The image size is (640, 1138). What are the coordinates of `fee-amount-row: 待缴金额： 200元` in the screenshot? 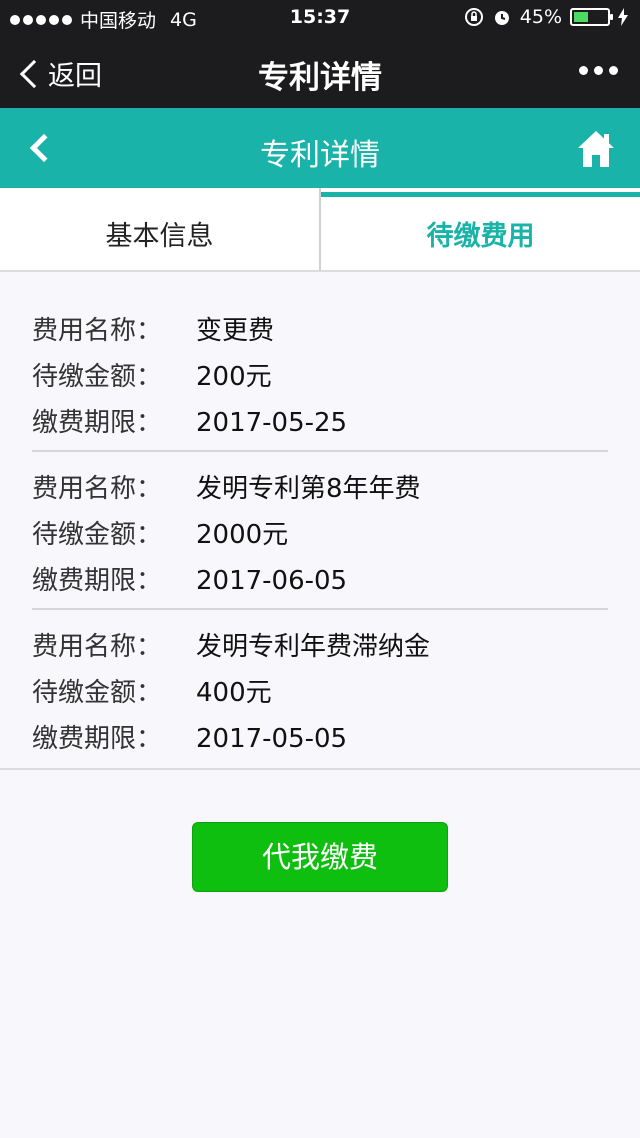 It's located at (320, 377).